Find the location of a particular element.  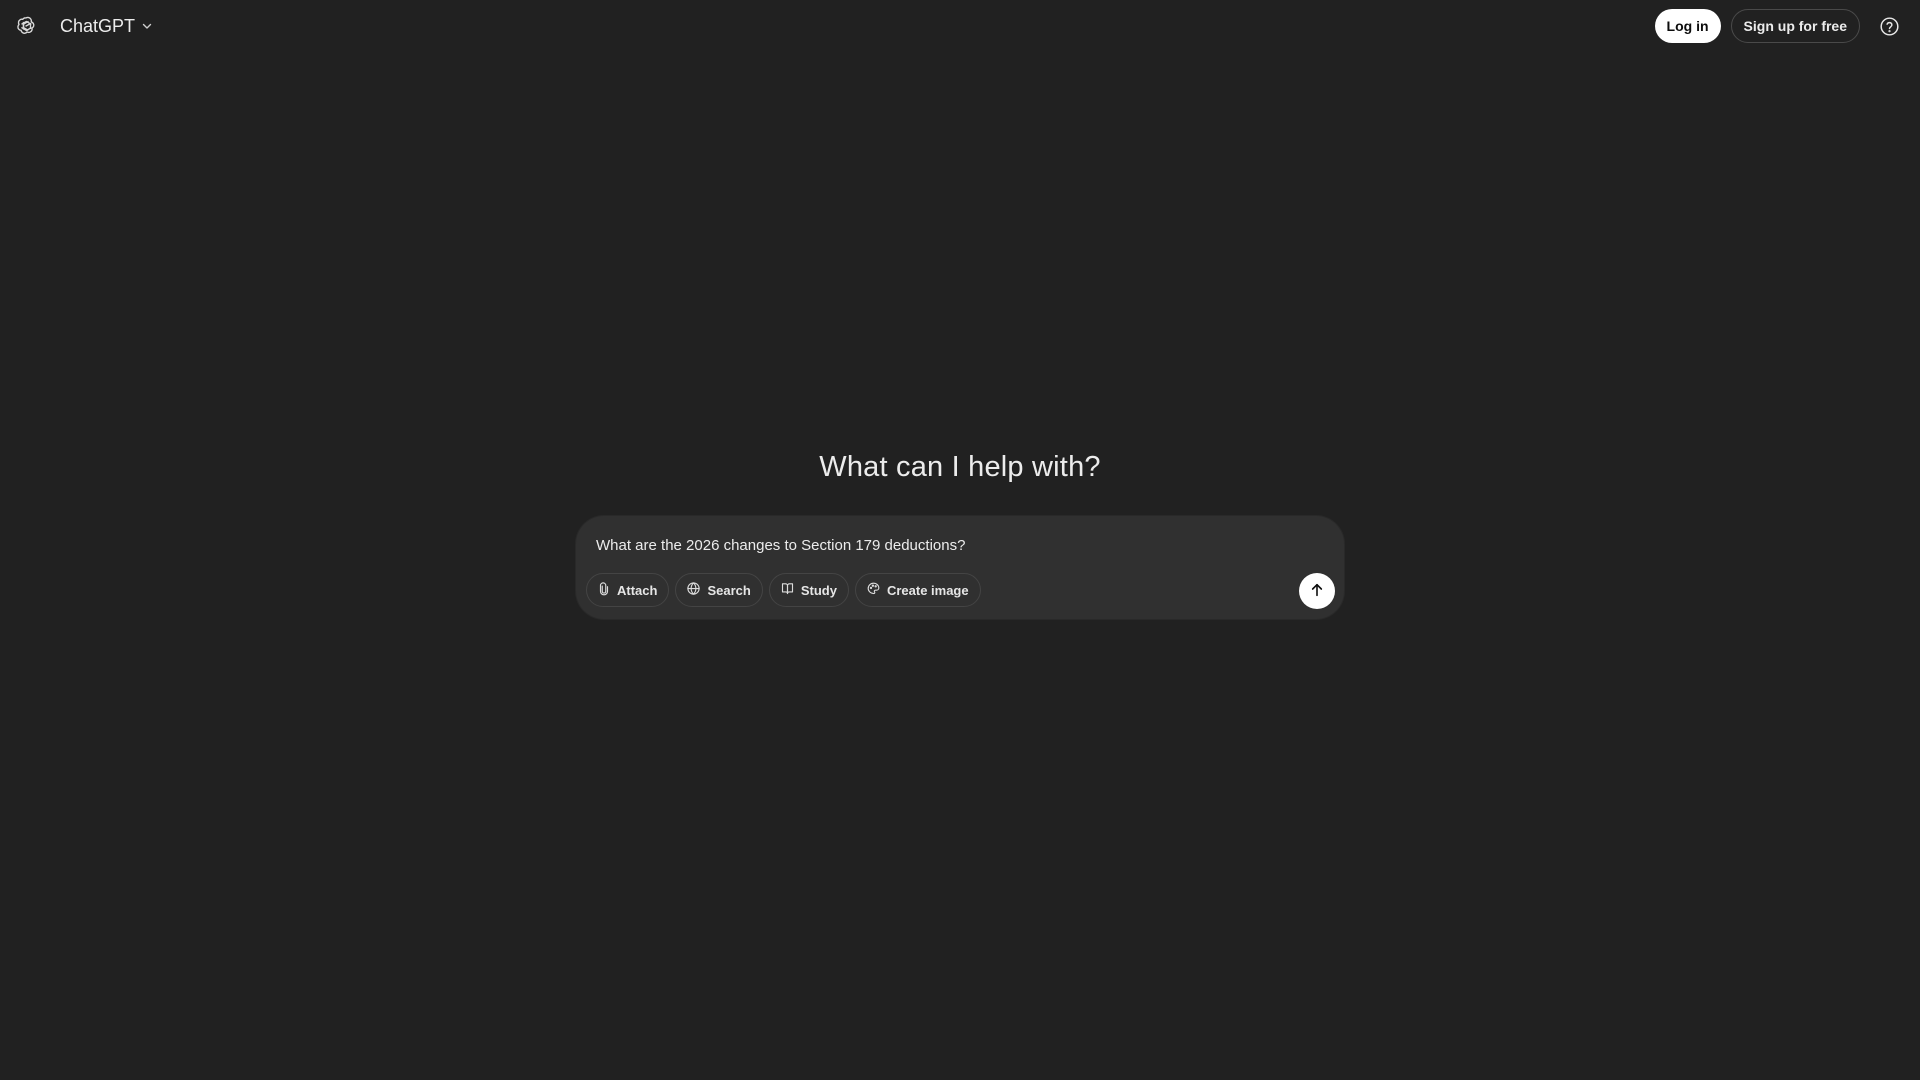

globe-icon is located at coordinates (693, 590).